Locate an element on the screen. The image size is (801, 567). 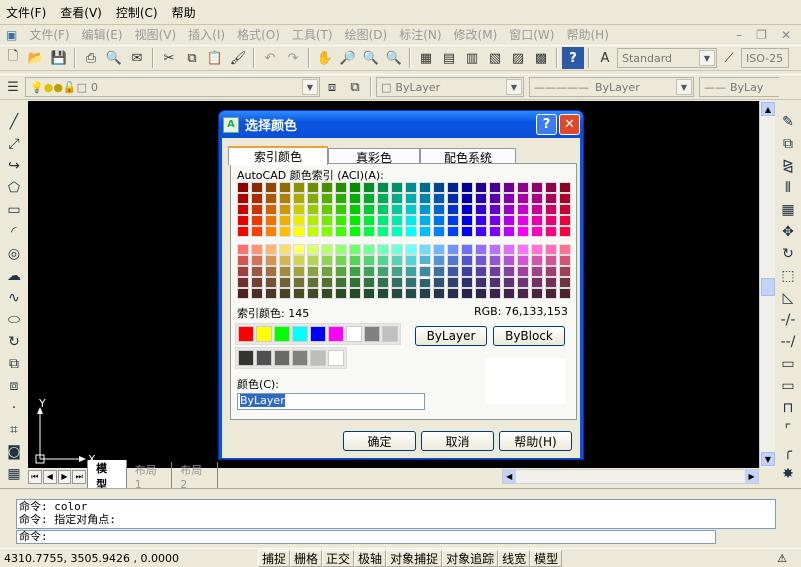
revision-cloud-icon: ☁ is located at coordinates (14, 276).